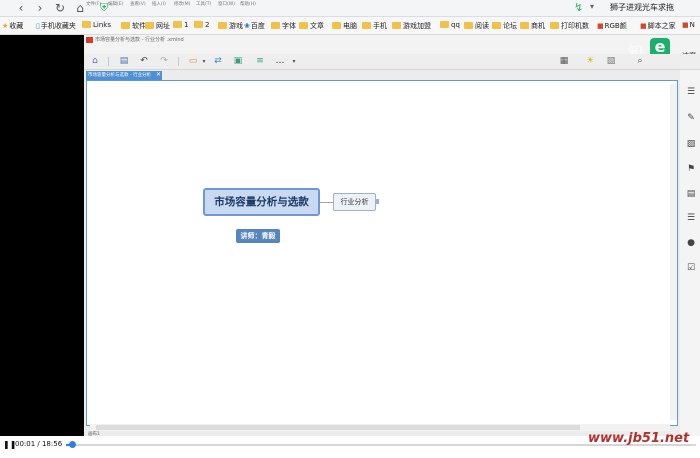  I want to click on topic-connector, so click(326, 202).